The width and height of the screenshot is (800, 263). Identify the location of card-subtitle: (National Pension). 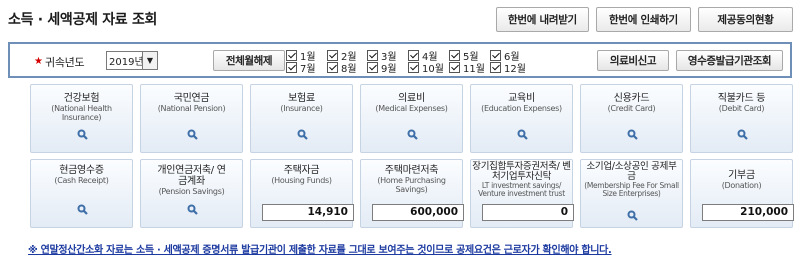
(191, 108).